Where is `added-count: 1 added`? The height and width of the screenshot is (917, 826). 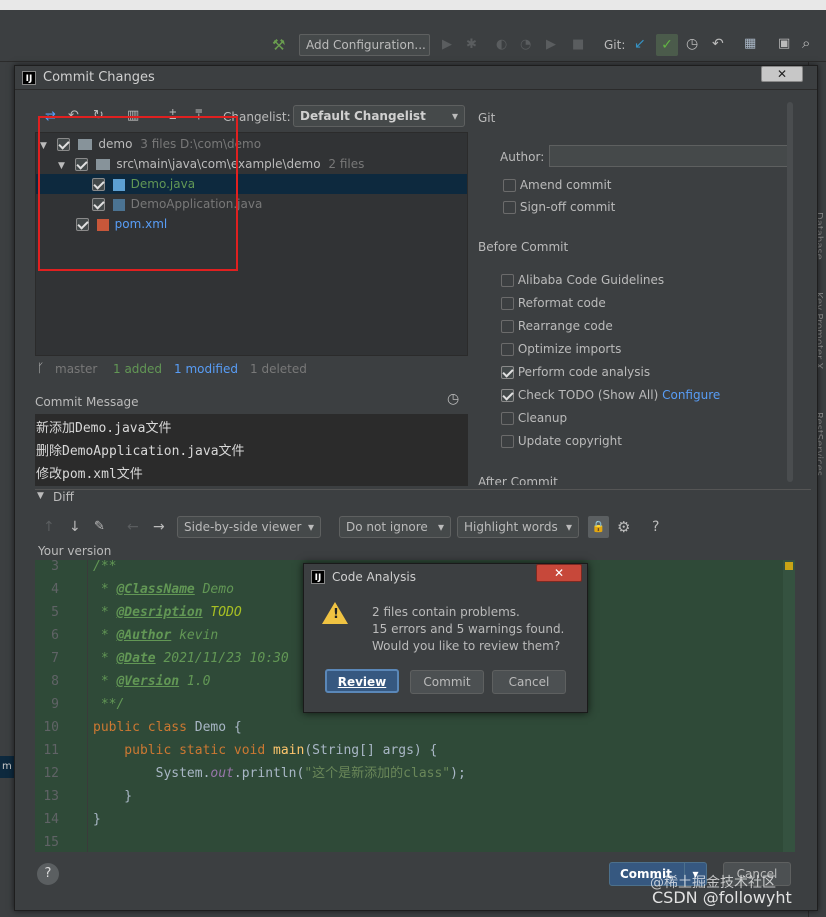
added-count: 1 added is located at coordinates (137, 369).